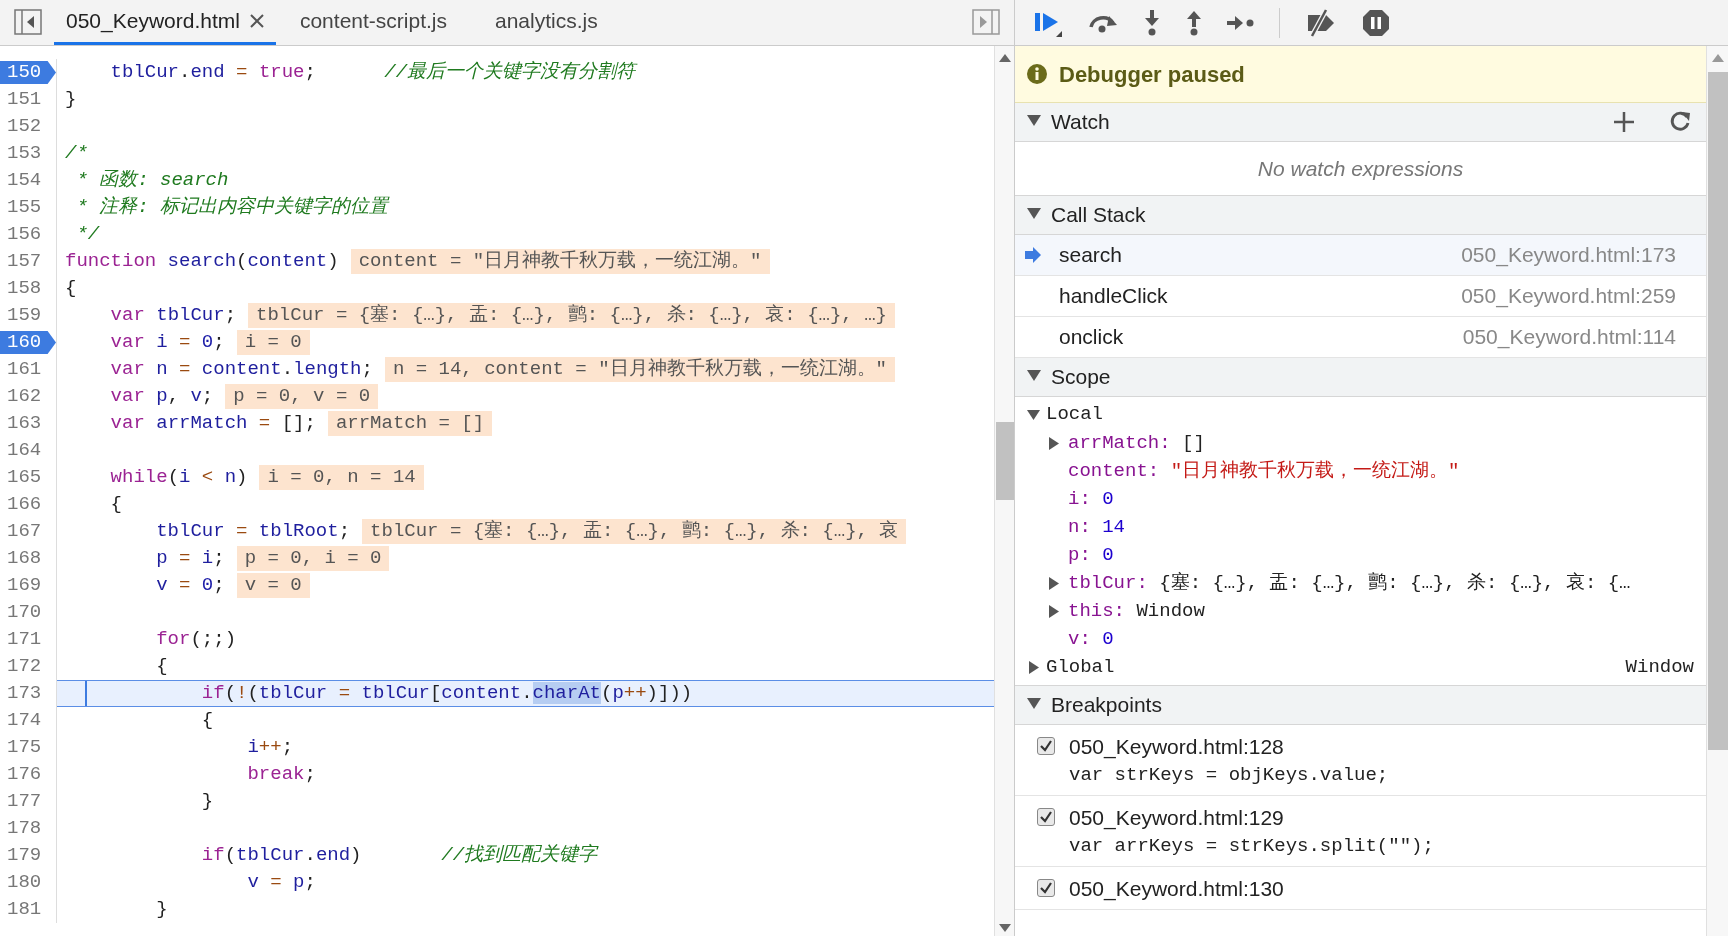  Describe the element at coordinates (21, 720) in the screenshot. I see `line-number: 174` at that location.